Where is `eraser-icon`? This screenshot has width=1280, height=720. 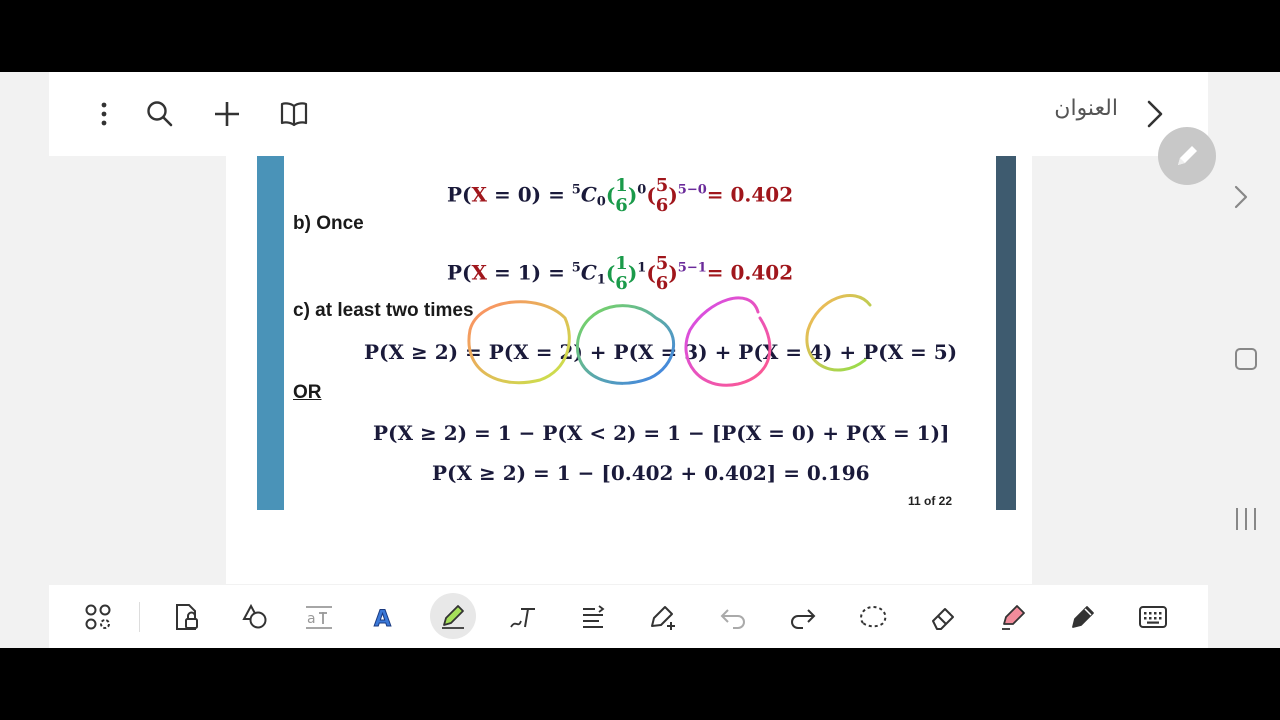 eraser-icon is located at coordinates (943, 617).